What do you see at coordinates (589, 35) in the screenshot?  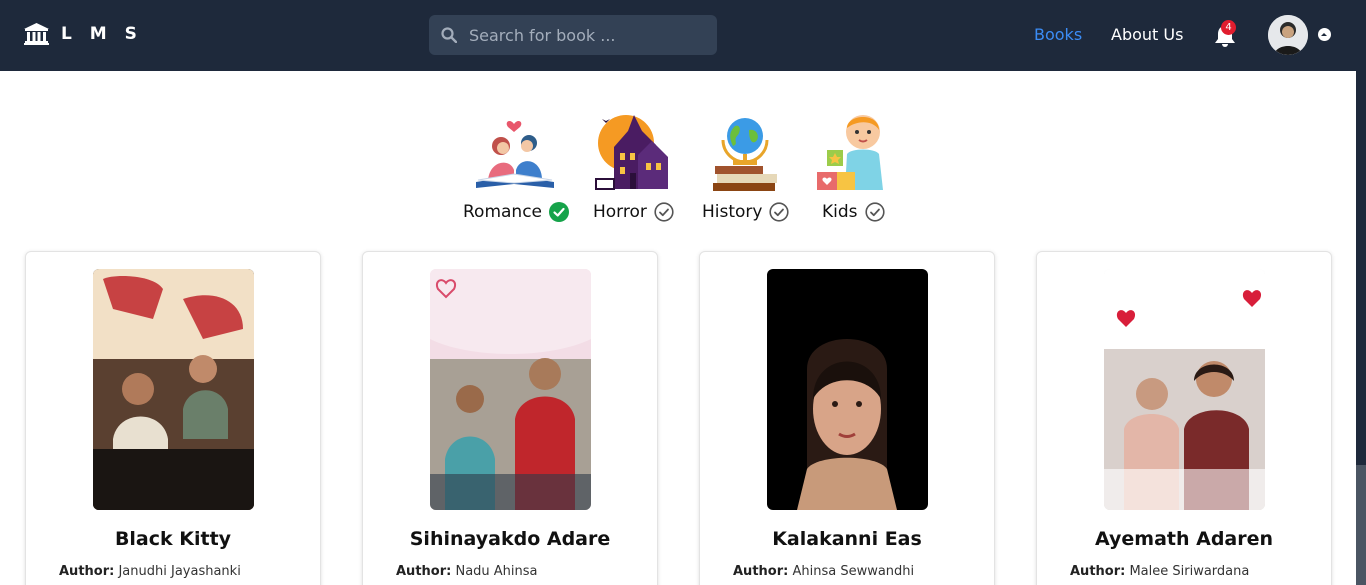 I see `search-input` at bounding box center [589, 35].